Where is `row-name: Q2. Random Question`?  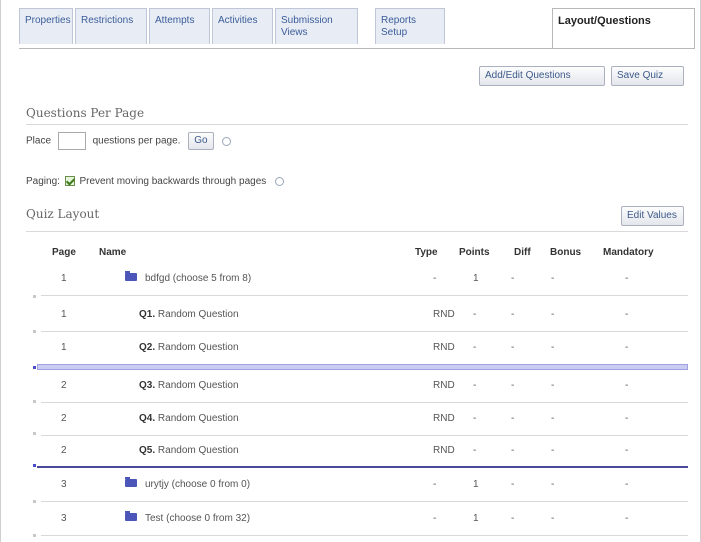
row-name: Q2. Random Question is located at coordinates (189, 347).